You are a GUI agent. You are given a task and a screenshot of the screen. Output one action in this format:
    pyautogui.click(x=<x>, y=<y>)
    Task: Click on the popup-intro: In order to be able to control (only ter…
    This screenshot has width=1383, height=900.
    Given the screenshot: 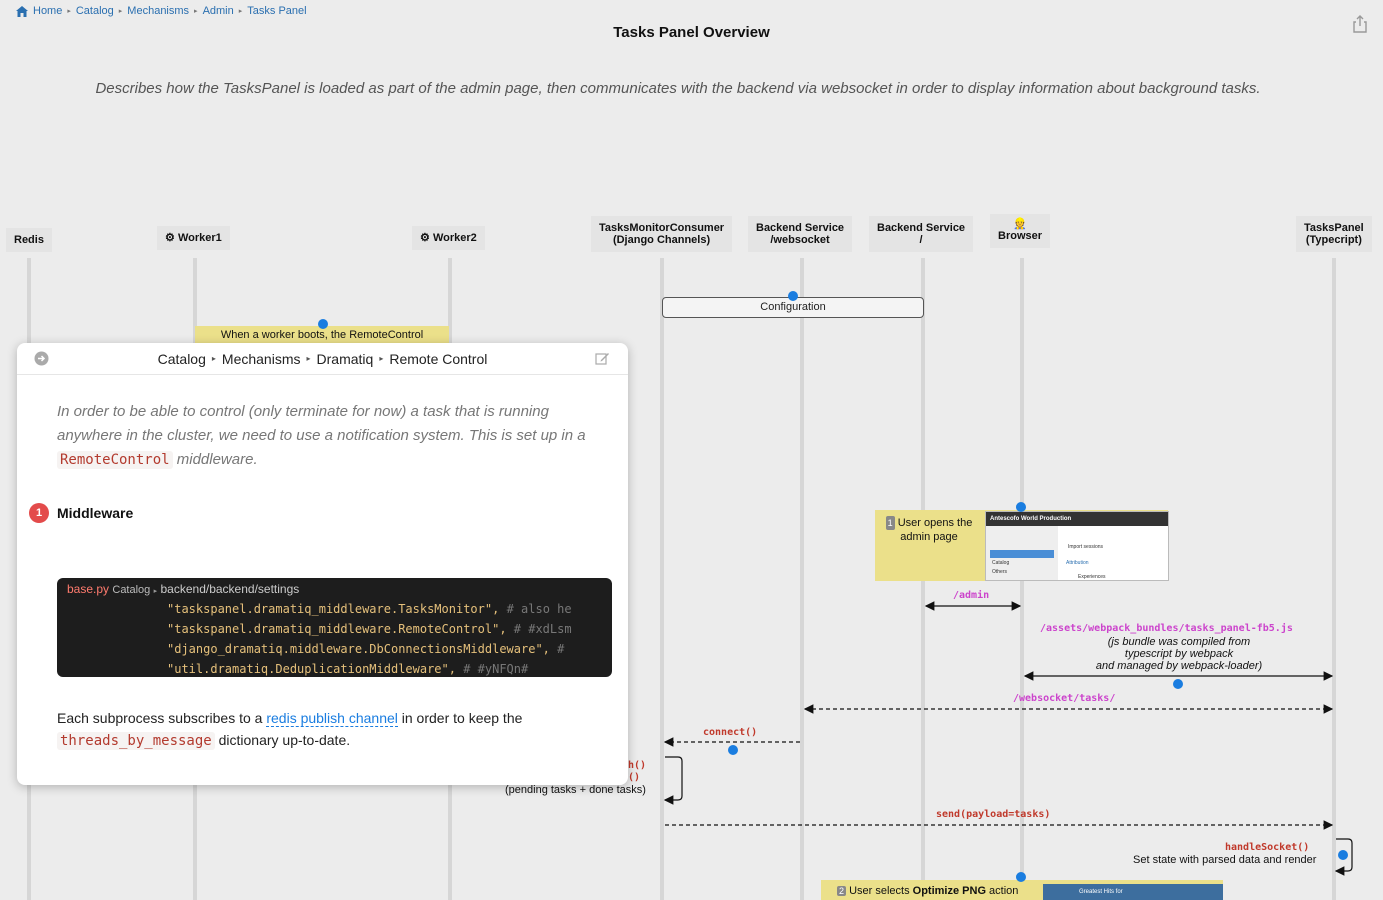 What is the action you would take?
    pyautogui.click(x=334, y=436)
    